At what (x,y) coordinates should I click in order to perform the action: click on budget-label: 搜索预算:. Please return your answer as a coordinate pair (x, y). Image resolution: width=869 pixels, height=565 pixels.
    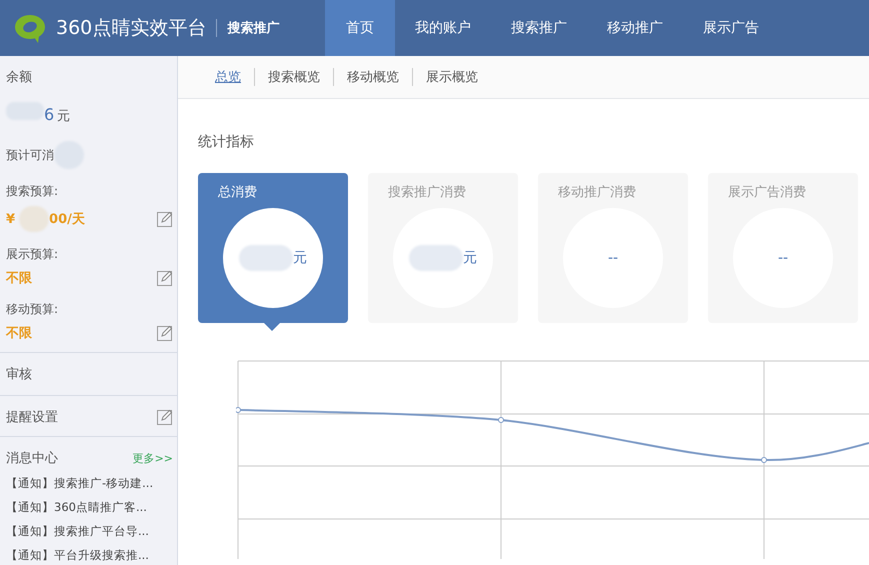
    Looking at the image, I should click on (33, 191).